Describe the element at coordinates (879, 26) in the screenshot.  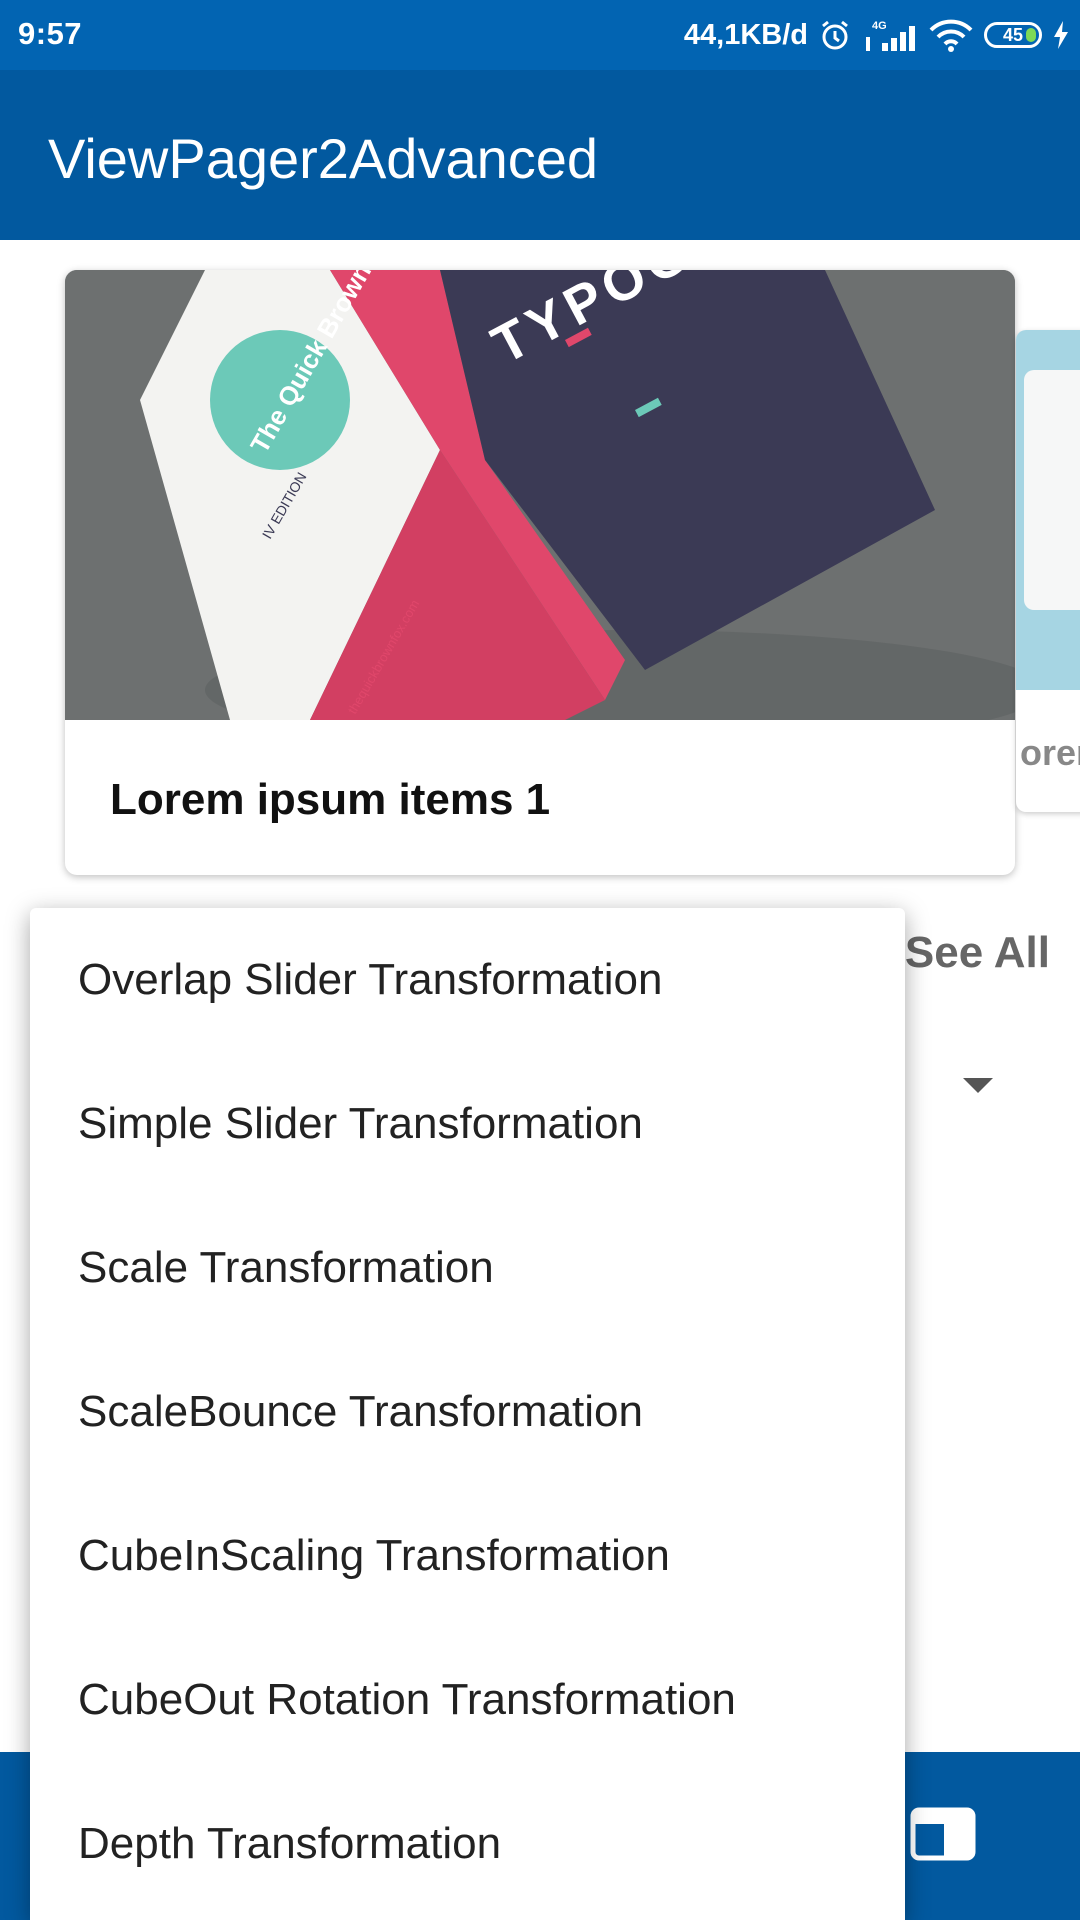
I see `network-type-label: 4G` at that location.